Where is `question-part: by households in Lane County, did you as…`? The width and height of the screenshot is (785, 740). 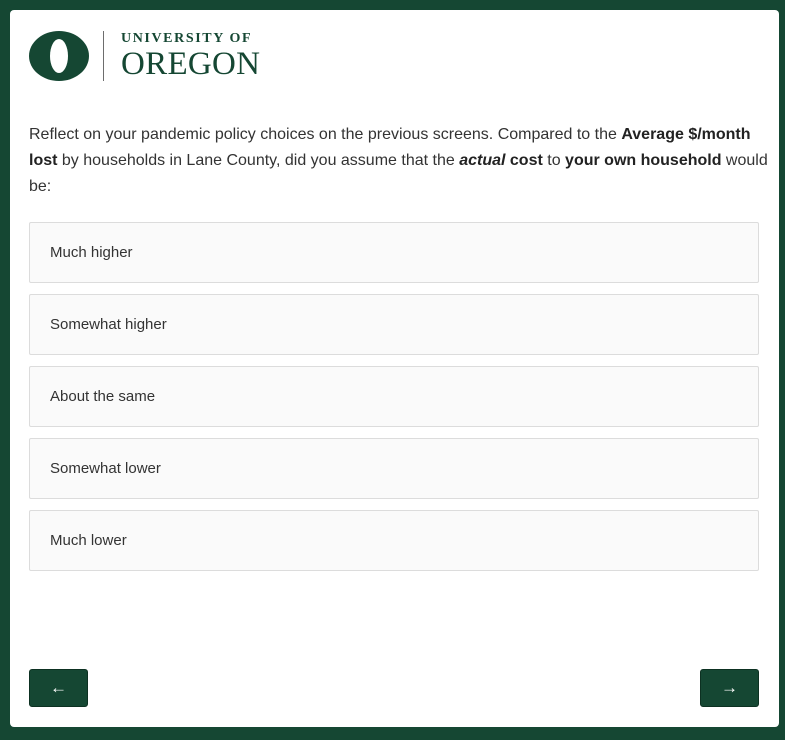
question-part: by households in Lane County, did you as… is located at coordinates (258, 160).